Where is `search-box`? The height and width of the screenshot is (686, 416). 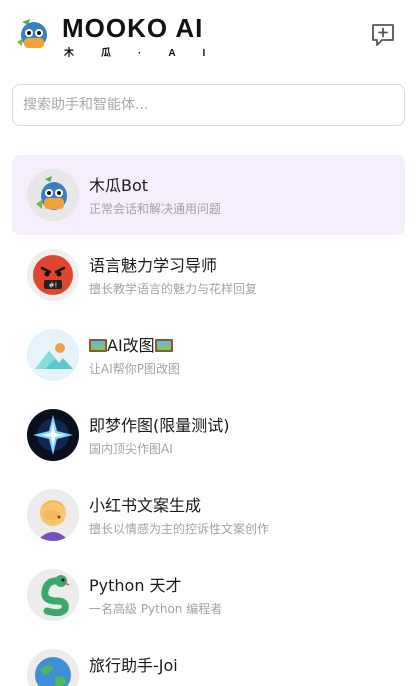 search-box is located at coordinates (208, 105).